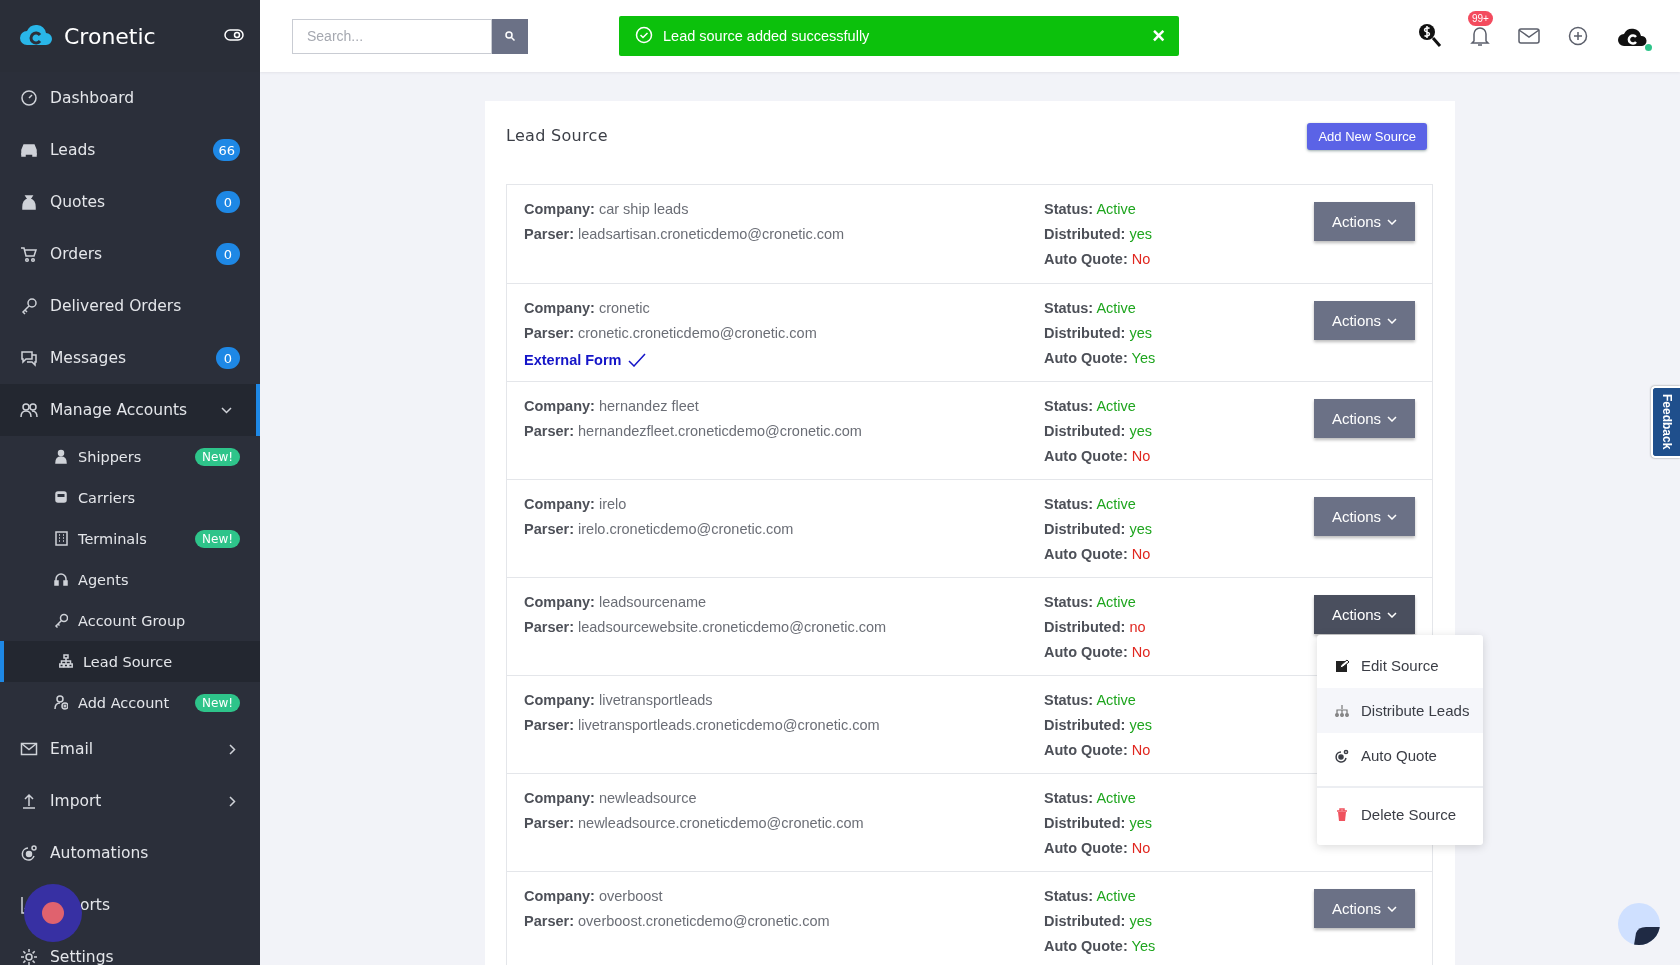 Image resolution: width=1680 pixels, height=965 pixels. Describe the element at coordinates (1342, 814) in the screenshot. I see `trash-icon` at that location.